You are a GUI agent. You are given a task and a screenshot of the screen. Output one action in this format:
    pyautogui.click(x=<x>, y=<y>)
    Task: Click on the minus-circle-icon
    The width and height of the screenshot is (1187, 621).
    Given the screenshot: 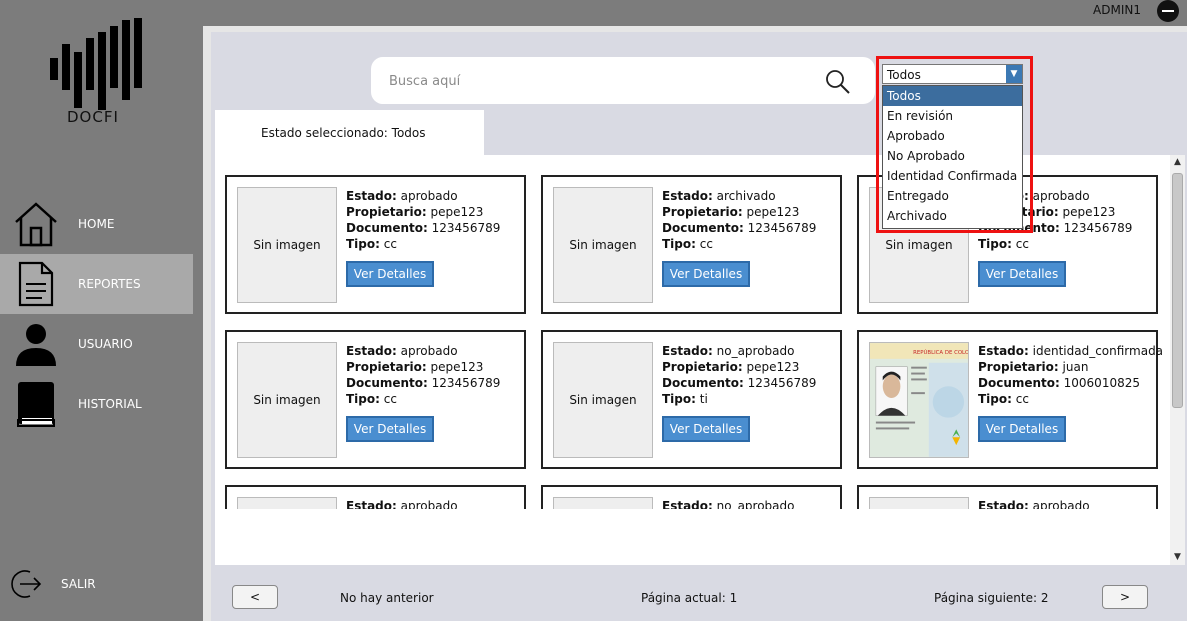 What is the action you would take?
    pyautogui.click(x=1168, y=11)
    